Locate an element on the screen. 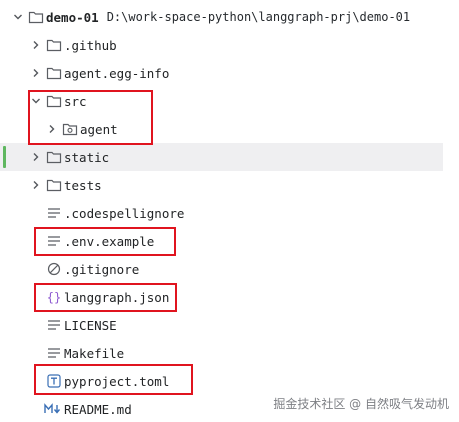 Image resolution: width=459 pixels, height=422 pixels. tree-item-label: agent is located at coordinates (99, 129).